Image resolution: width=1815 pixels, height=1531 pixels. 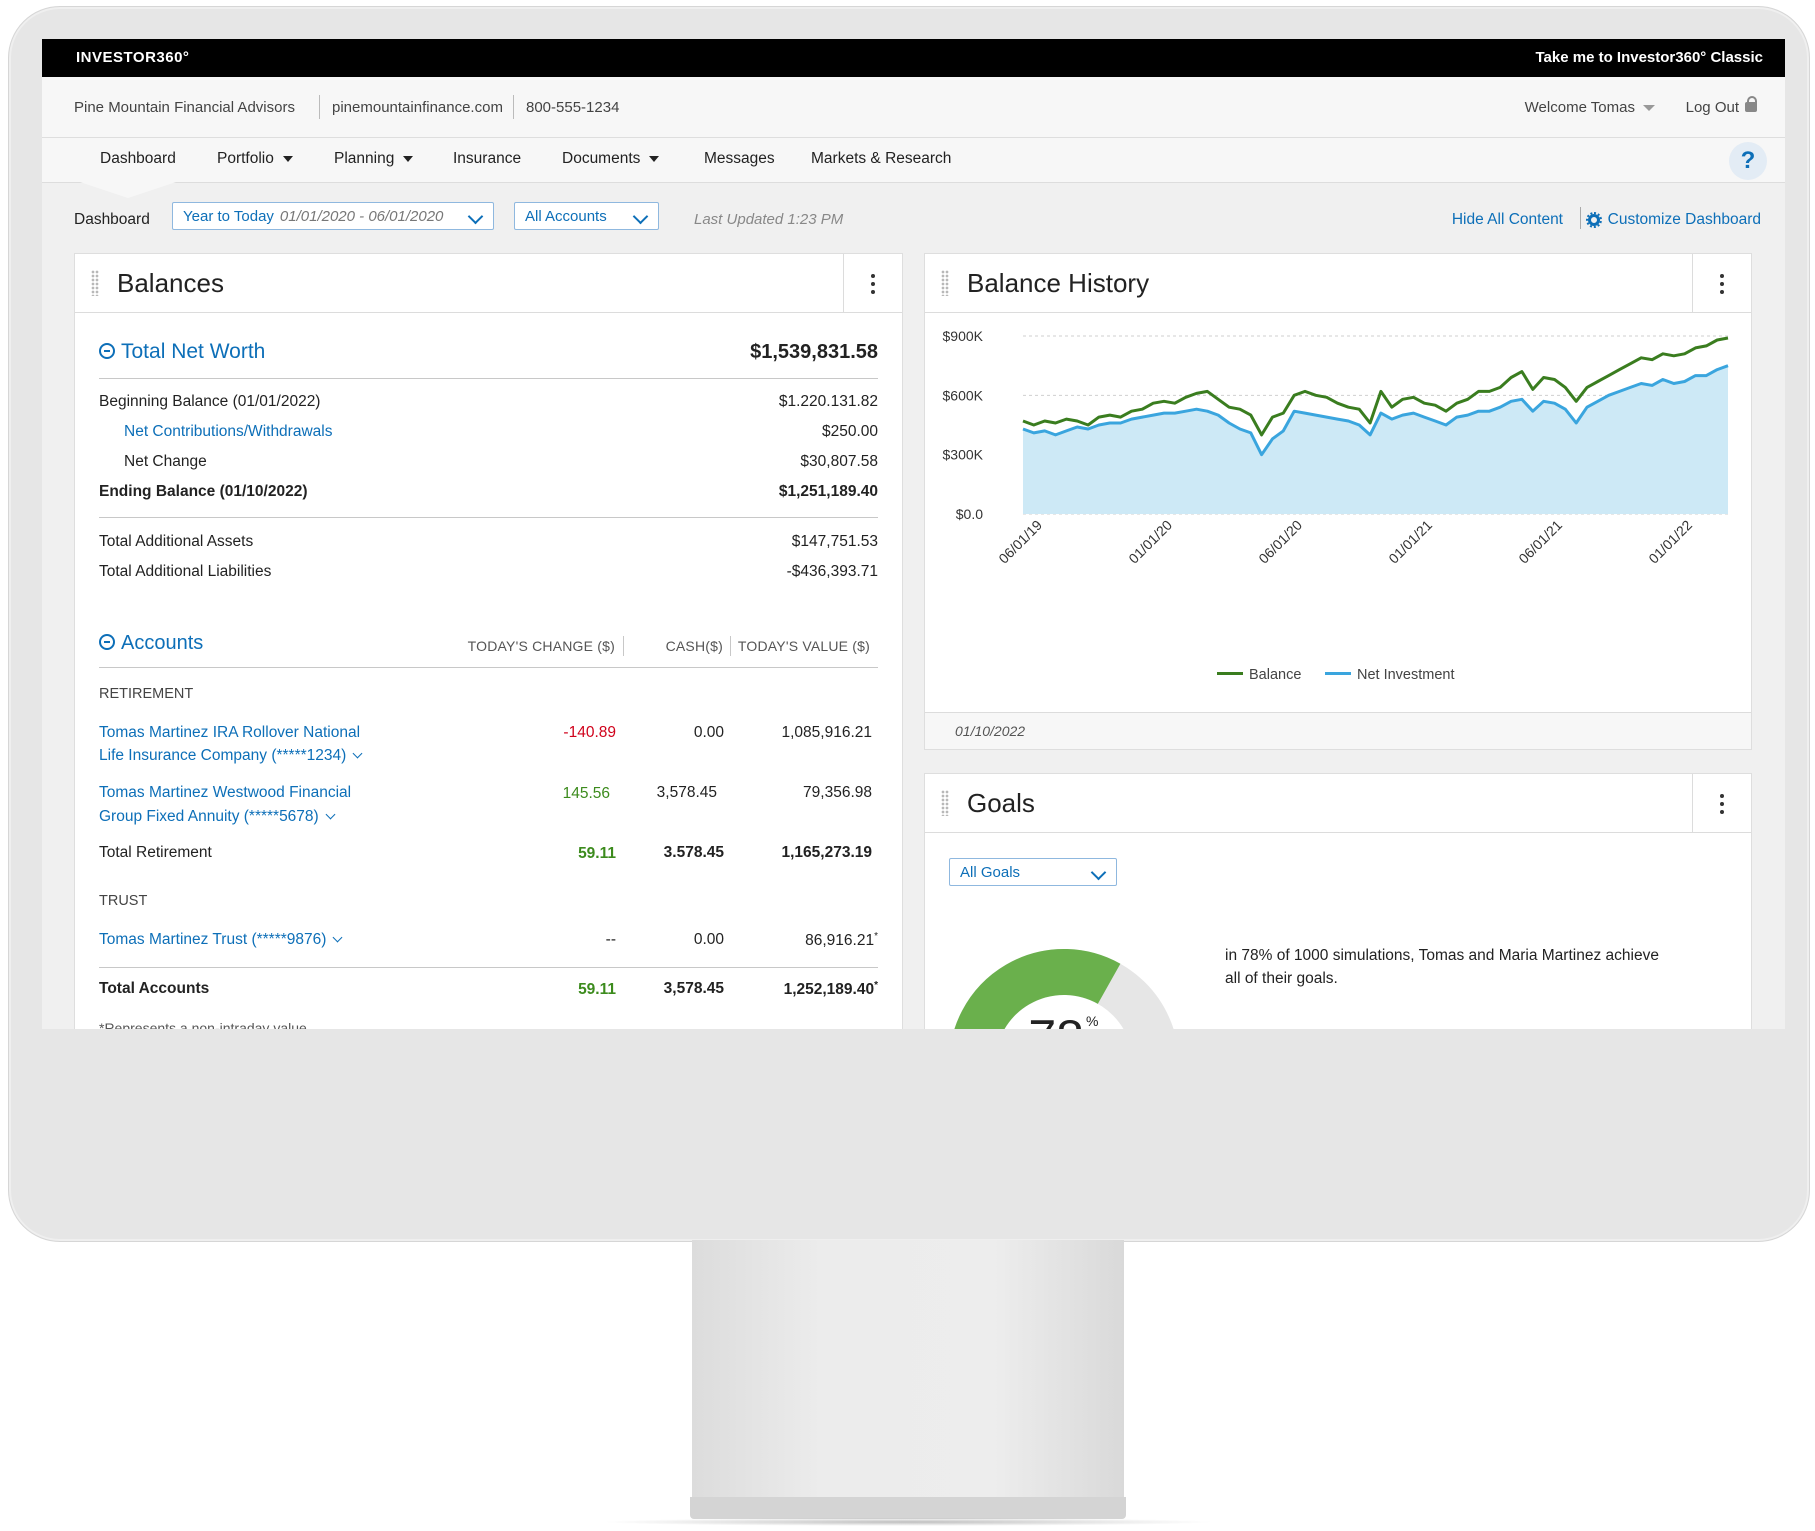 What do you see at coordinates (610, 939) in the screenshot?
I see `todays-change: --` at bounding box center [610, 939].